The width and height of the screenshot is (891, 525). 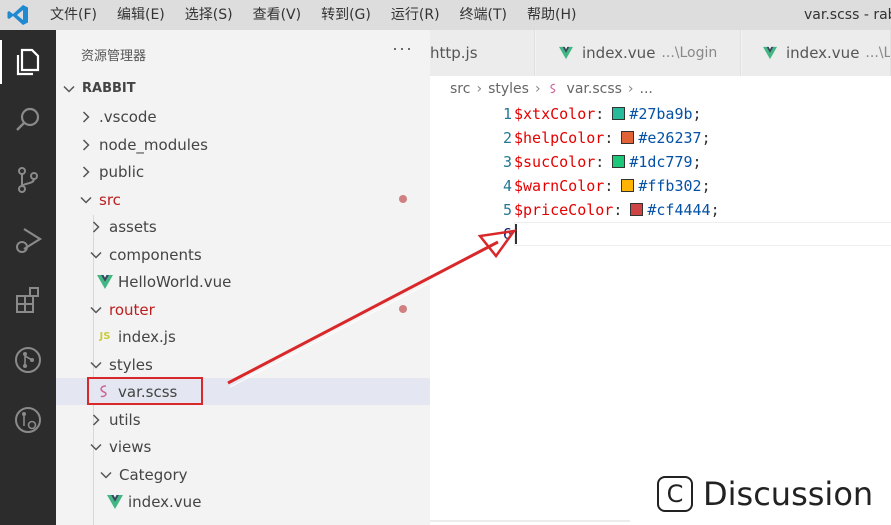 I want to click on menu-file: 文件(F), so click(x=78, y=15).